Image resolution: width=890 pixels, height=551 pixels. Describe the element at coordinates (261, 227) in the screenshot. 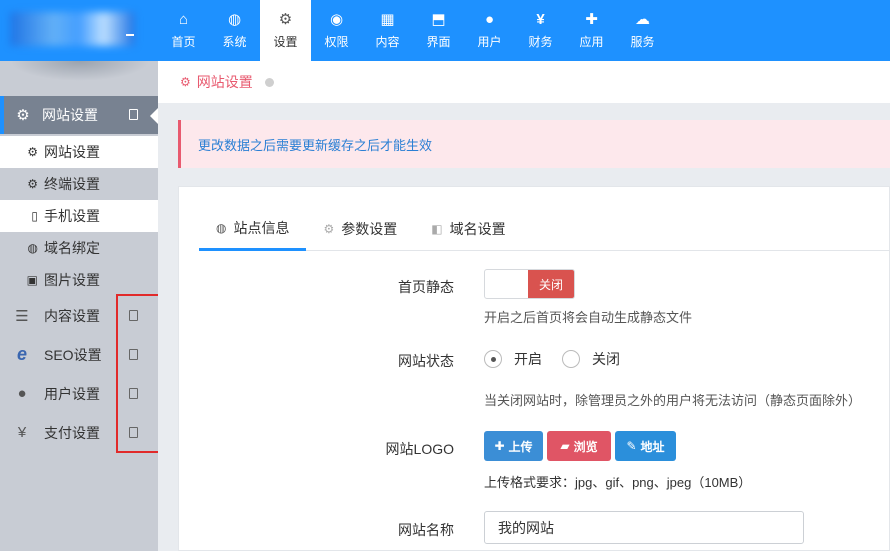

I see `tab-label: 站点信息` at that location.